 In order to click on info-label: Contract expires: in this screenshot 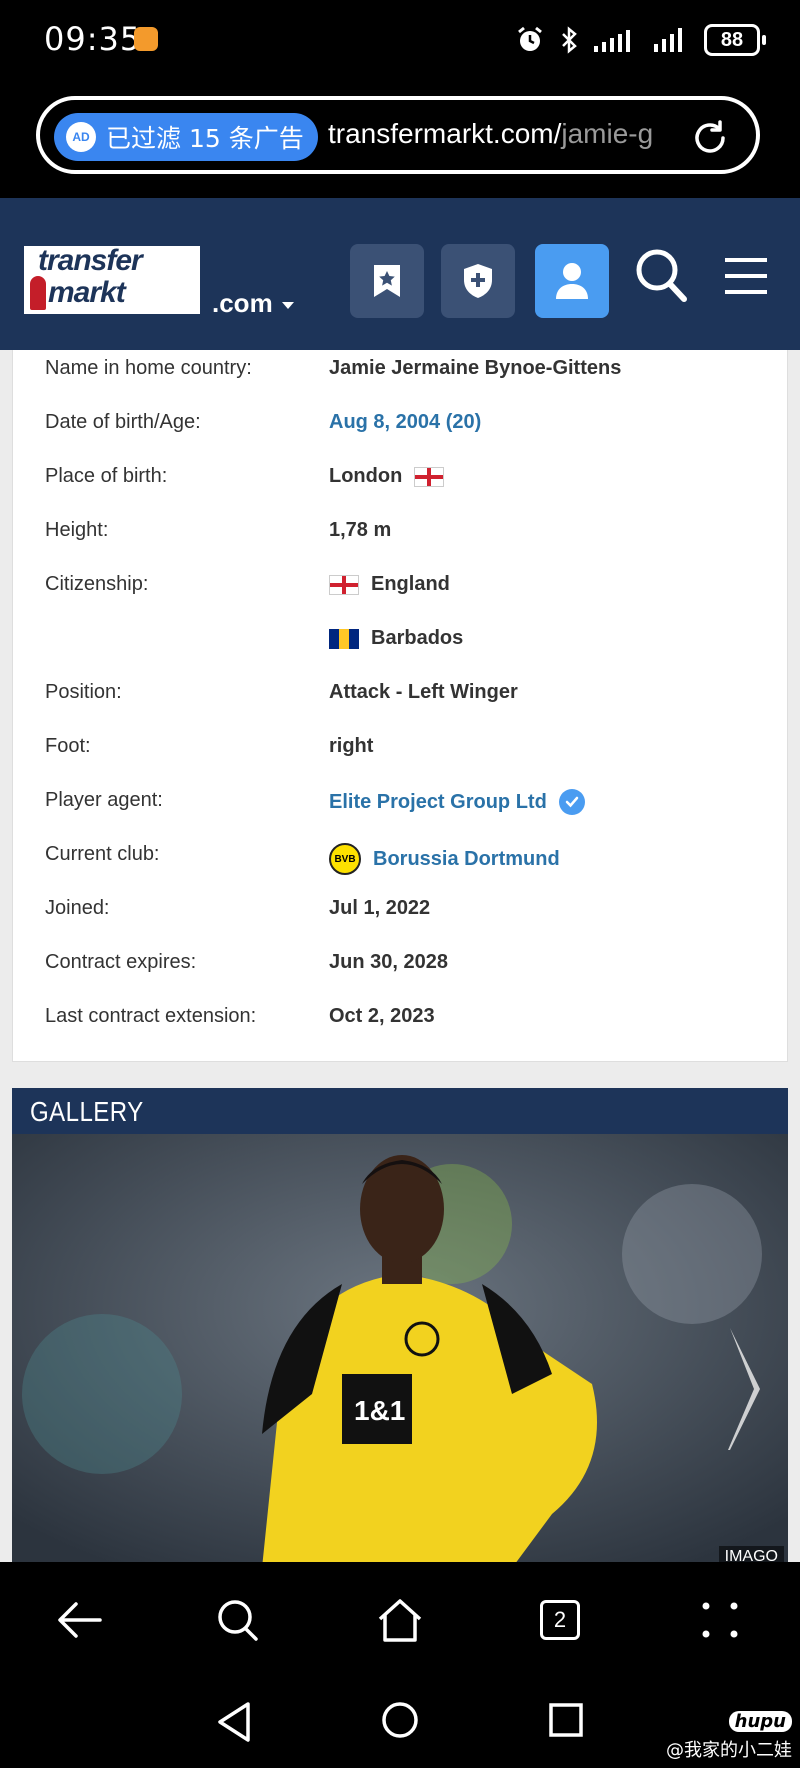, I will do `click(121, 962)`.